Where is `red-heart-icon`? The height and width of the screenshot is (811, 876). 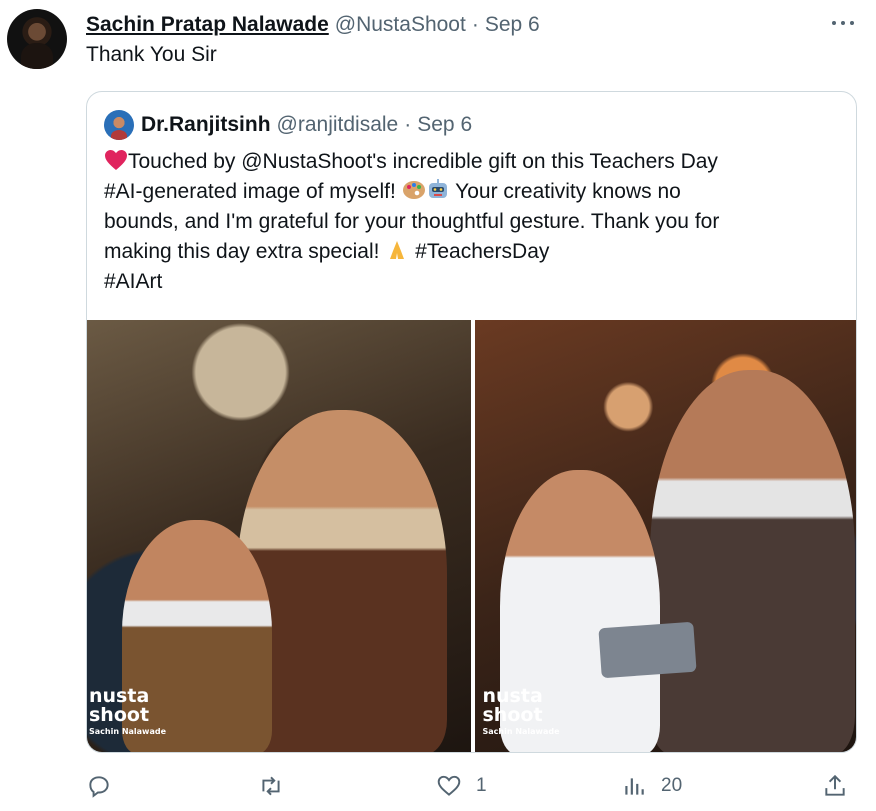 red-heart-icon is located at coordinates (116, 160).